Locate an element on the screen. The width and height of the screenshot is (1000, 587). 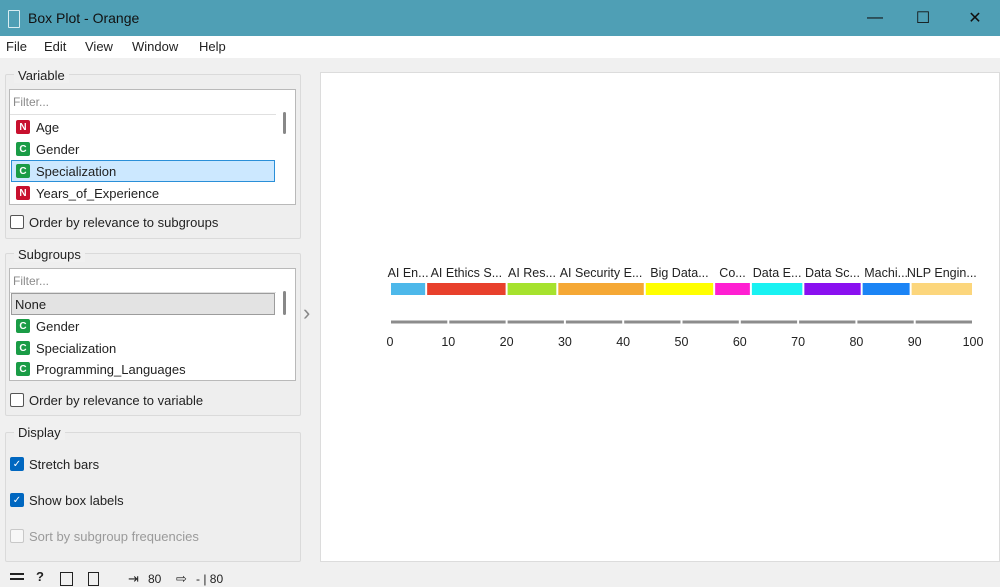
x-tick-label: 80 is located at coordinates (856, 342).